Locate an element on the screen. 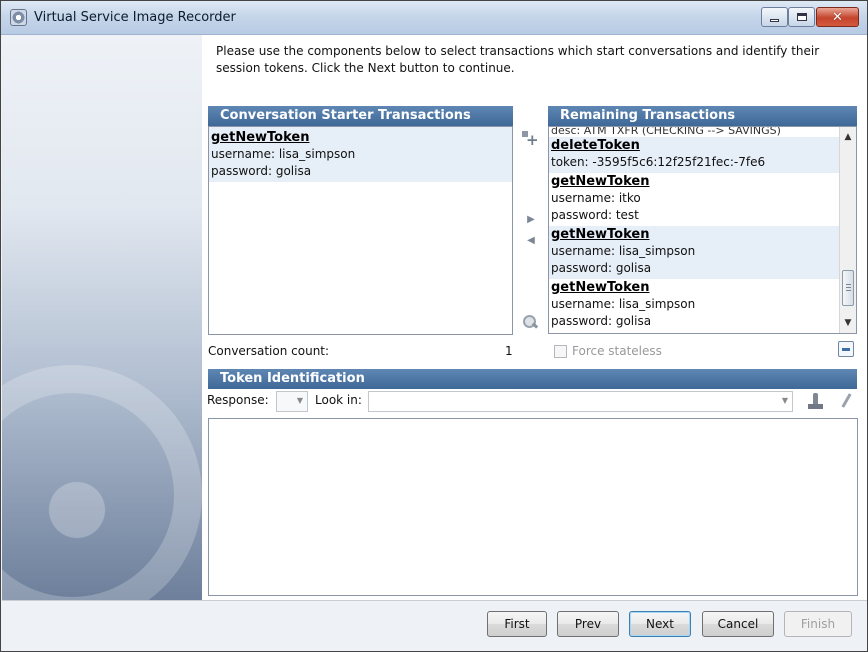 The width and height of the screenshot is (868, 652). export-icon is located at coordinates (846, 349).